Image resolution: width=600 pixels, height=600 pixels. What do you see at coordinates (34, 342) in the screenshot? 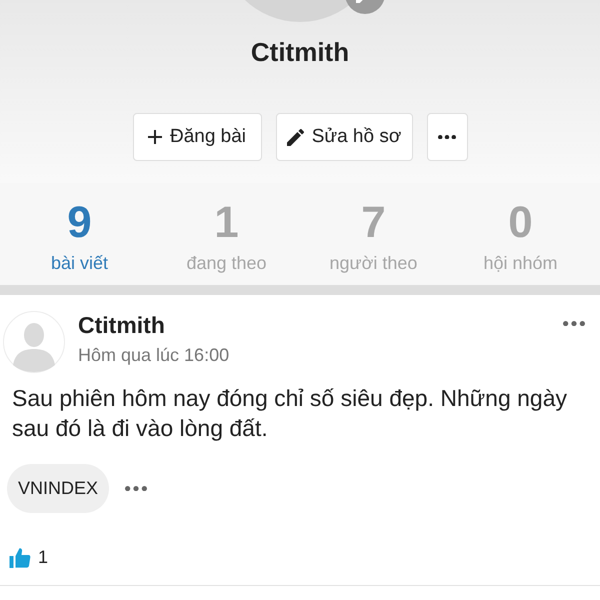
I see `avatar-silhouette-icon` at bounding box center [34, 342].